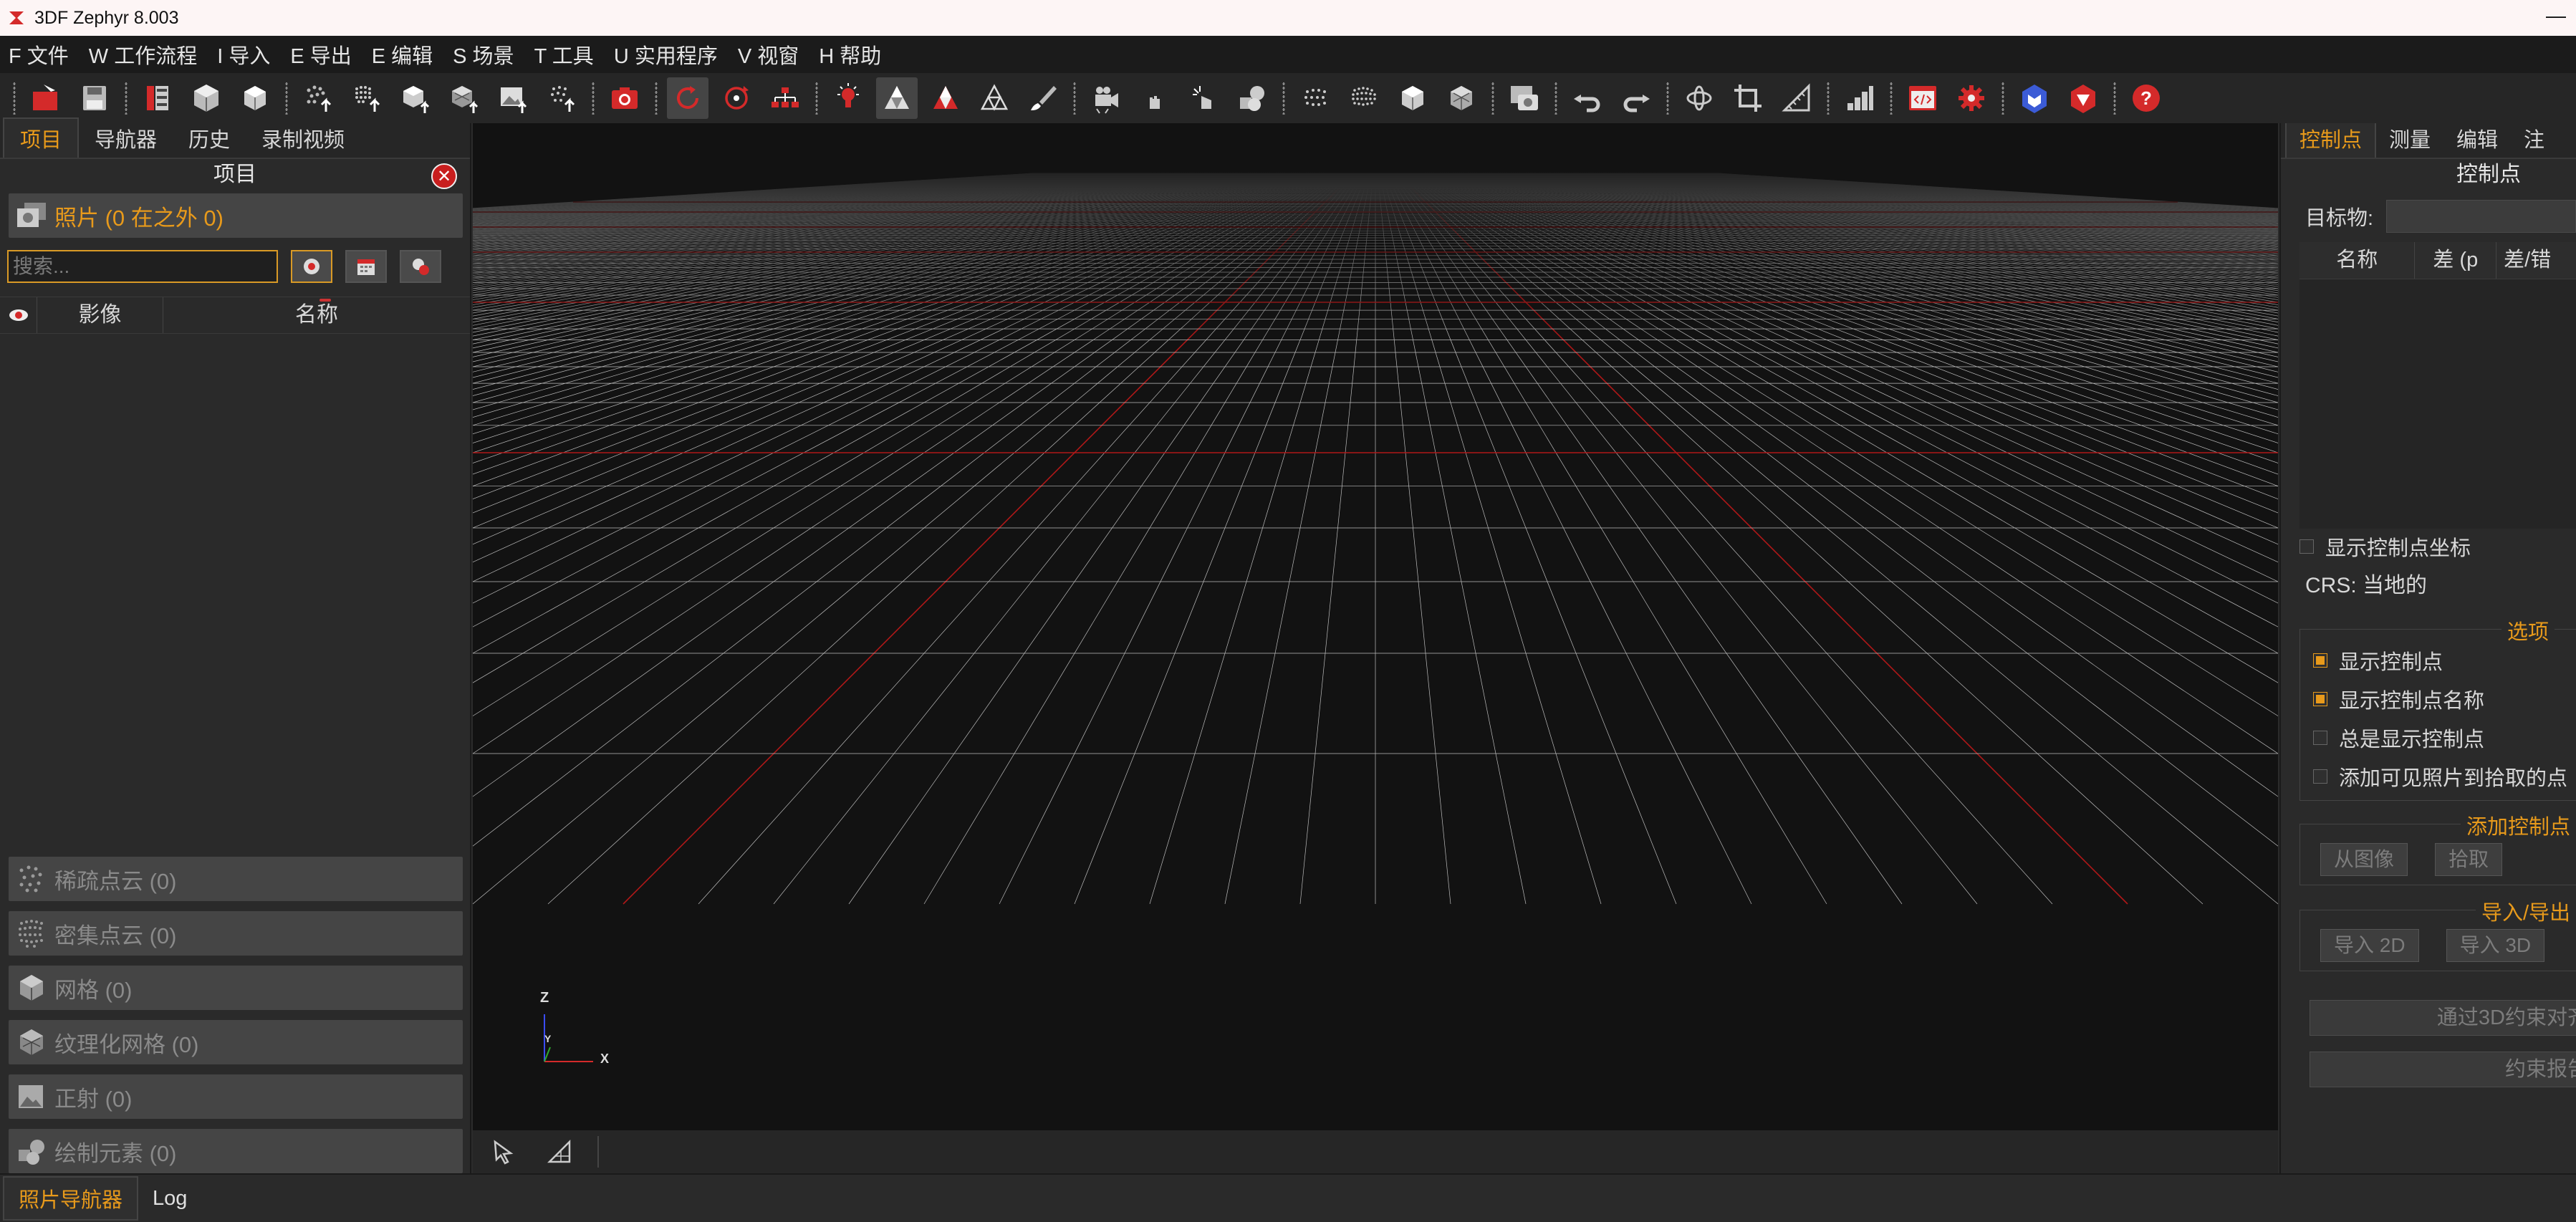 This screenshot has width=2576, height=1222. I want to click on tab-record-video: 录制视频, so click(303, 138).